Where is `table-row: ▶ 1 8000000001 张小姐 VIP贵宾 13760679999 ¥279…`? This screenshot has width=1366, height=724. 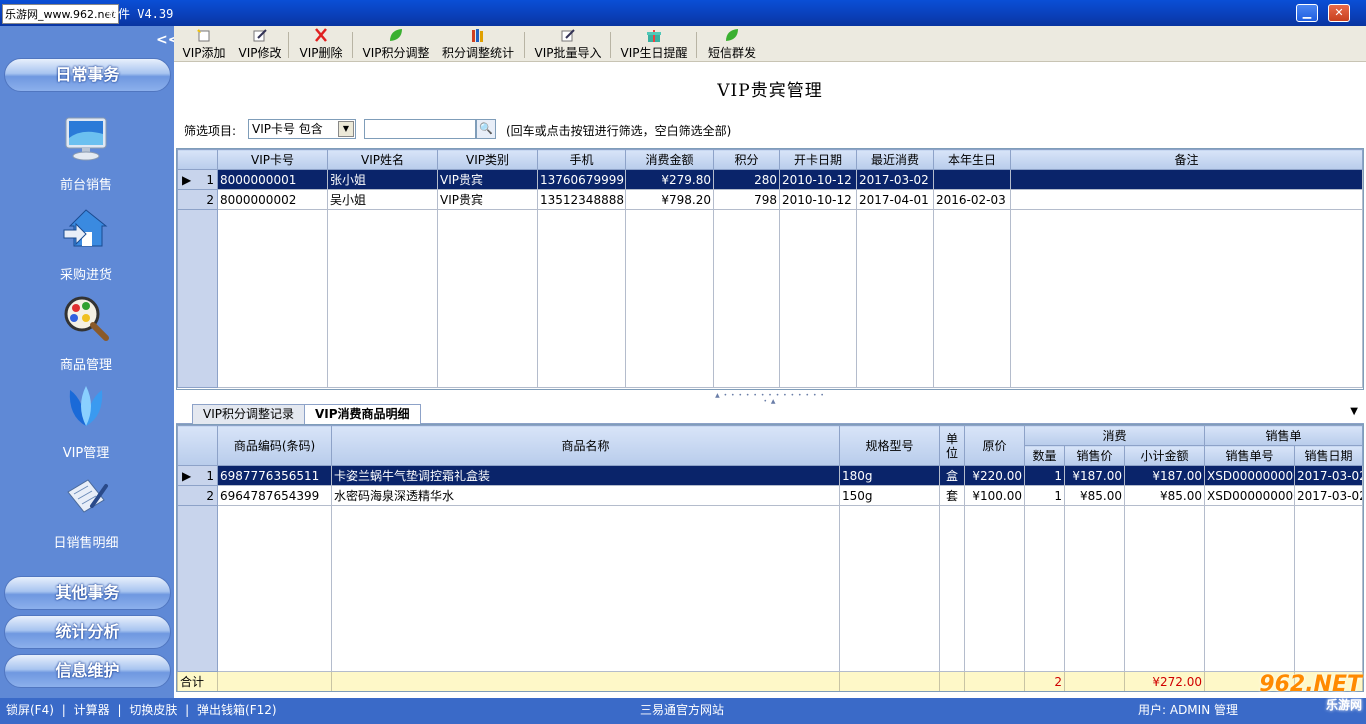 table-row: ▶ 1 8000000001 张小姐 VIP贵宾 13760679999 ¥279… is located at coordinates (770, 179).